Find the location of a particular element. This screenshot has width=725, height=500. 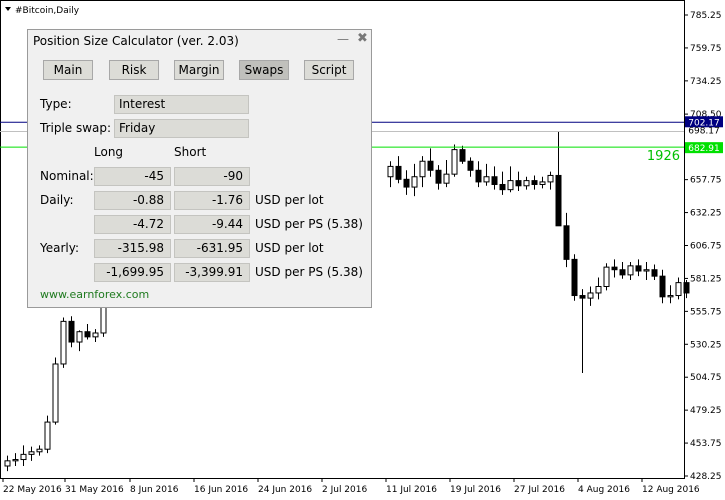

green-price-tag: 682.91 is located at coordinates (704, 148).